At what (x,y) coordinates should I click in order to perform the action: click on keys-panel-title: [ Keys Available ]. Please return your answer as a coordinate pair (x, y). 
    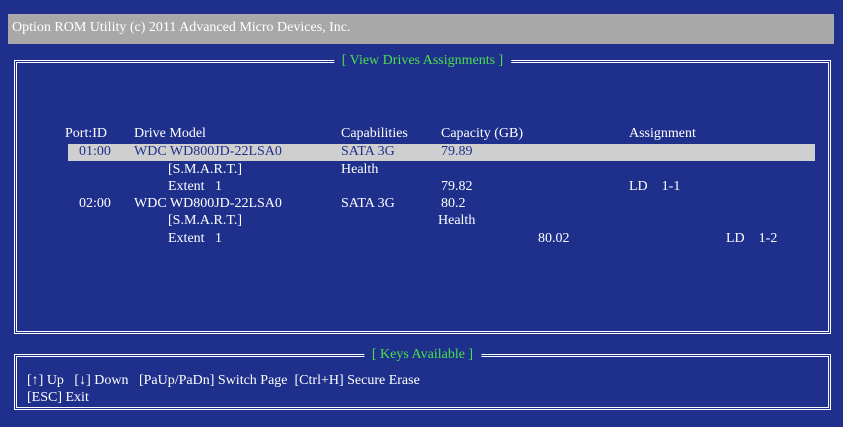
    Looking at the image, I should click on (422, 355).